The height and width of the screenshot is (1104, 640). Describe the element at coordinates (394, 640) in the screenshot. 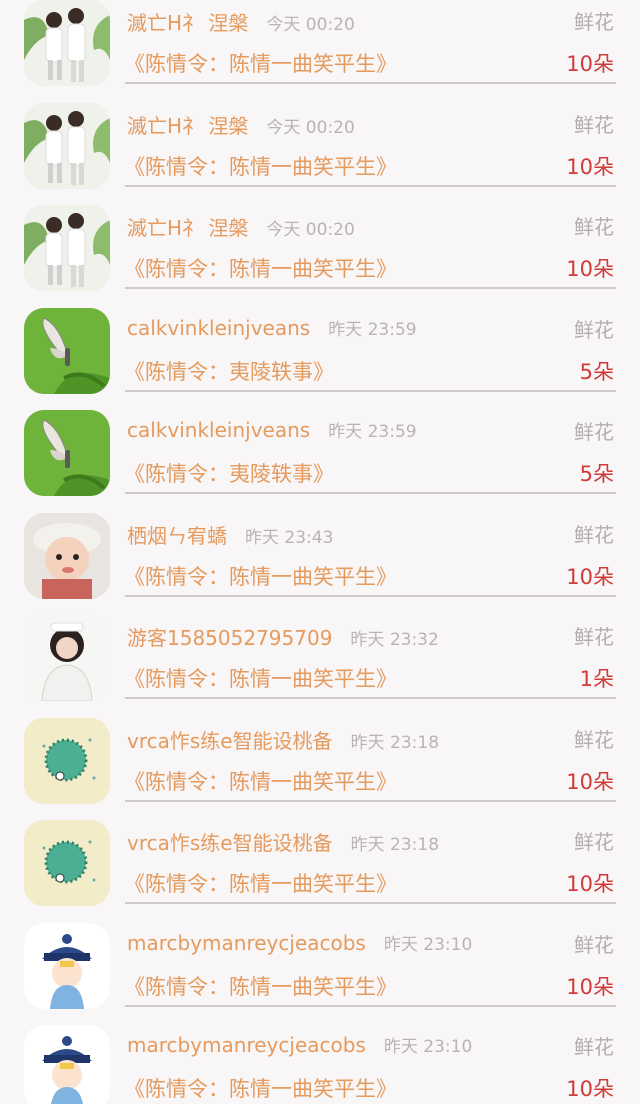

I see `gift-time: 昨天 23:32` at that location.